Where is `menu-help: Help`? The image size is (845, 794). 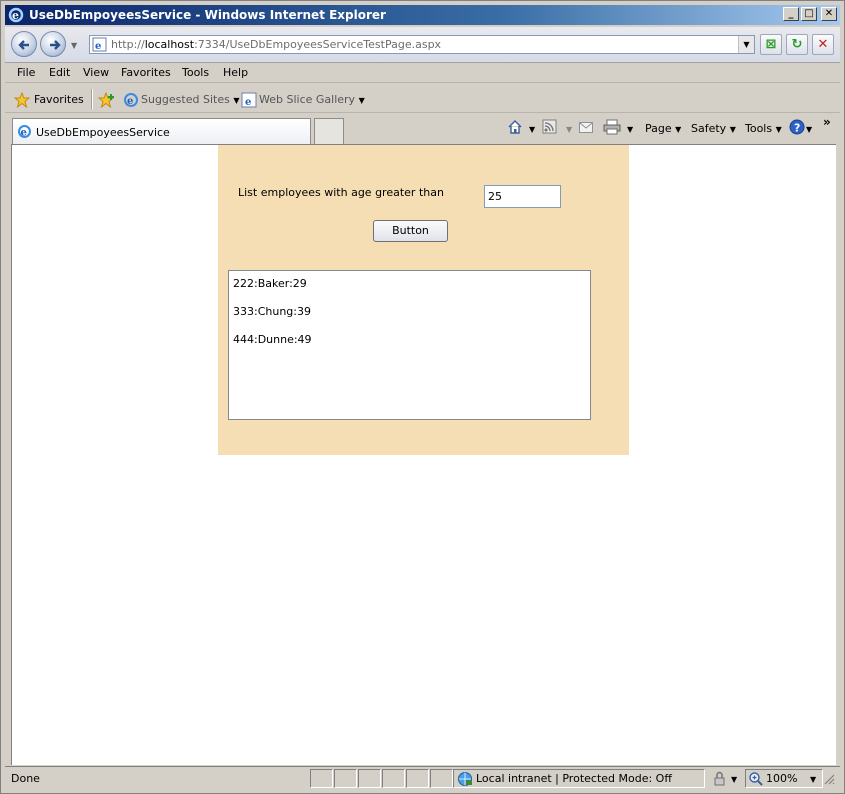
menu-help: Help is located at coordinates (235, 72).